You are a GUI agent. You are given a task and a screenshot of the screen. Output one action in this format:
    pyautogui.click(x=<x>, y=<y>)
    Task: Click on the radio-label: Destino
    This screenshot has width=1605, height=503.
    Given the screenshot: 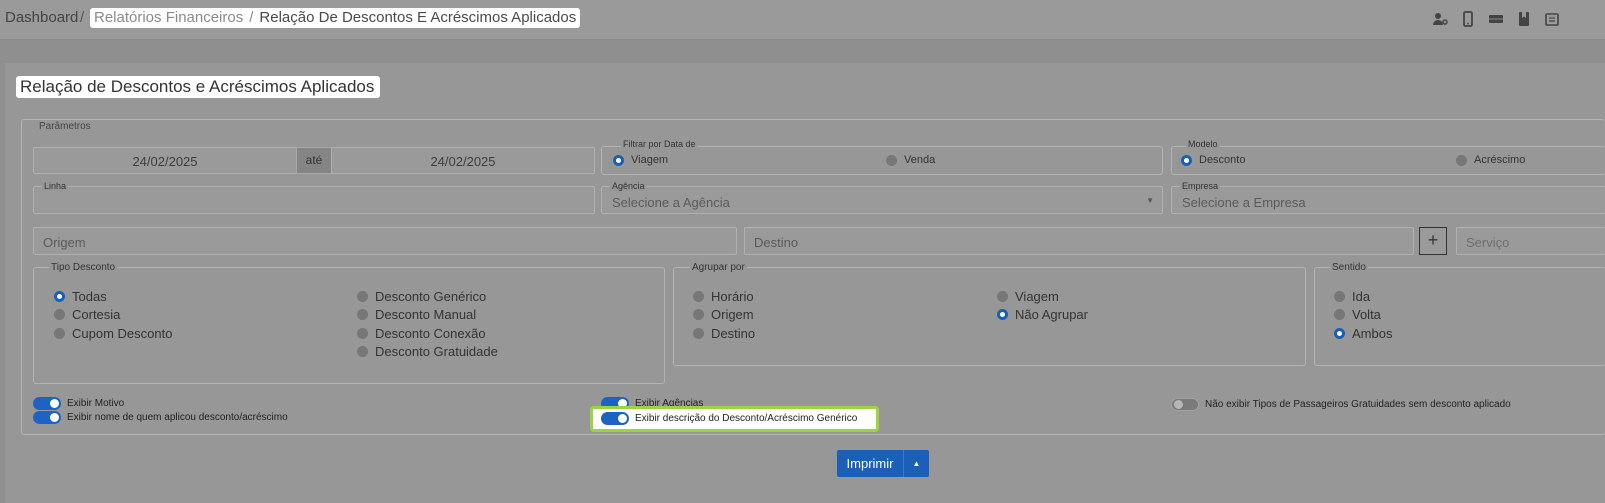 What is the action you would take?
    pyautogui.click(x=733, y=333)
    